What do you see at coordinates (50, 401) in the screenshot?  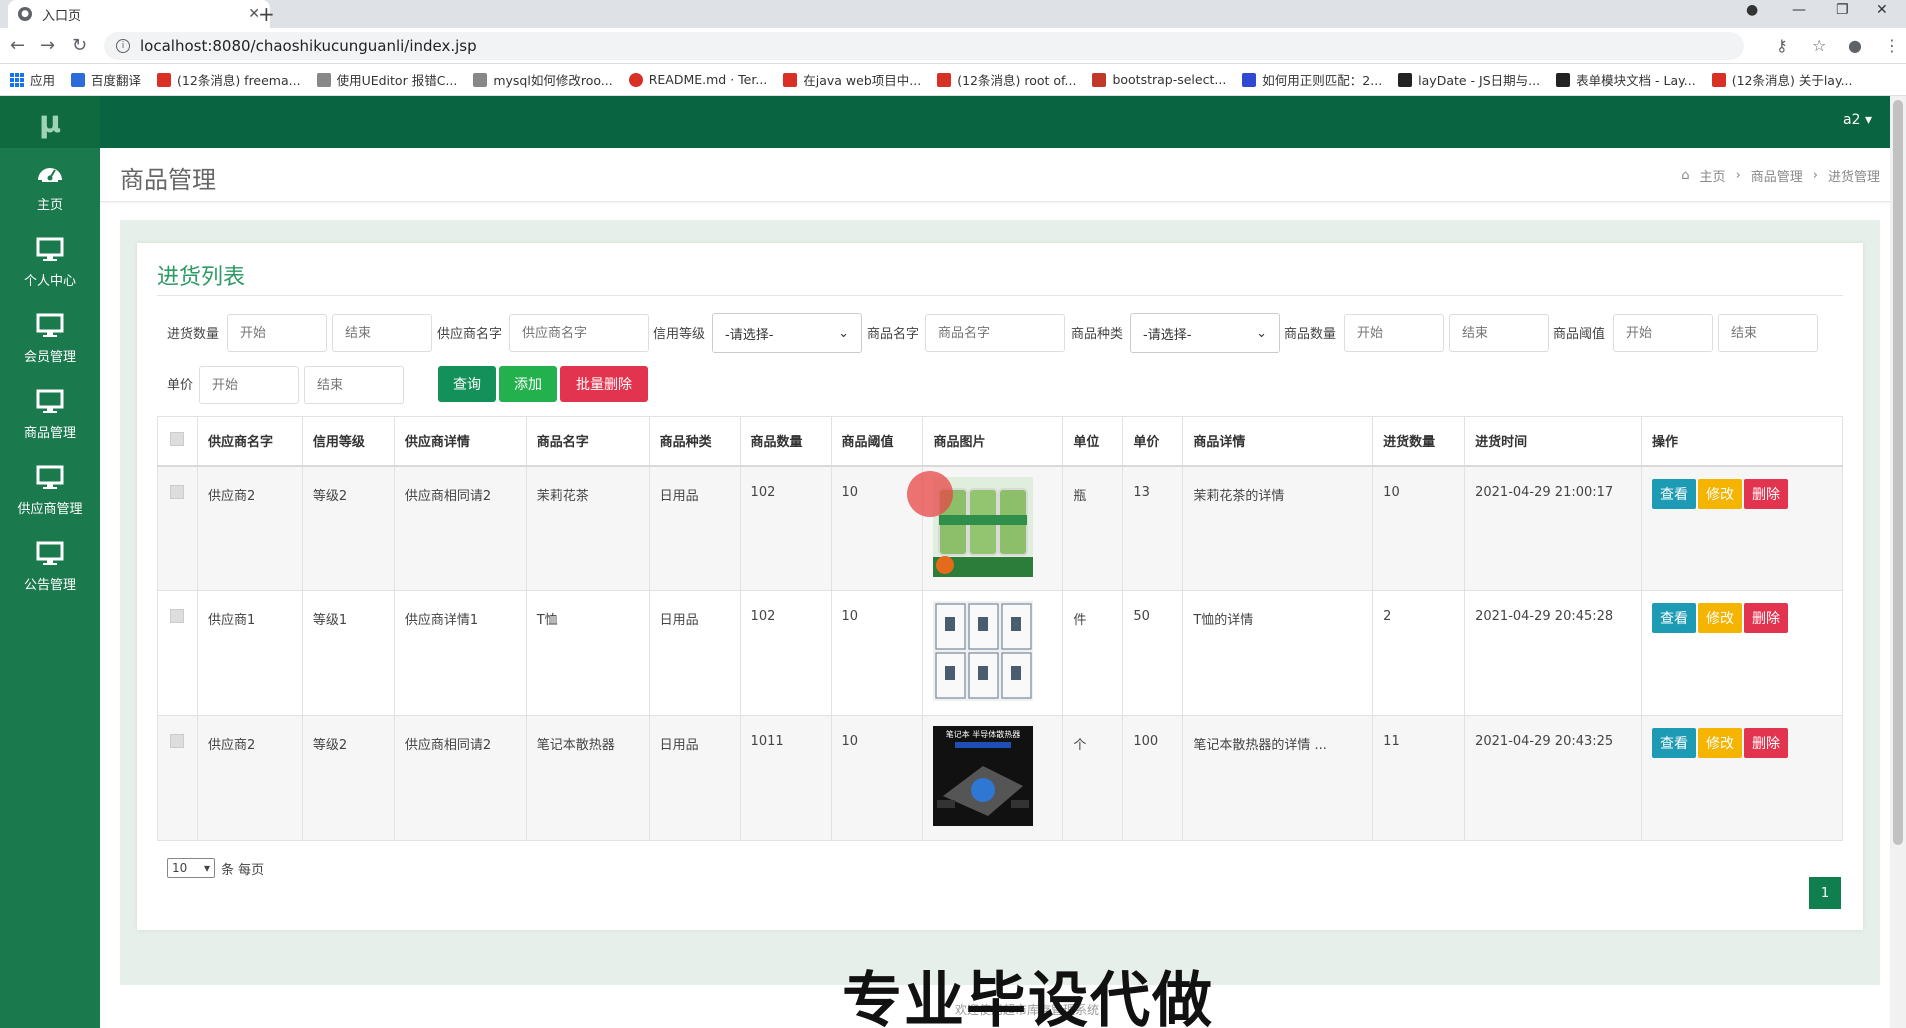 I see `monitor-icon` at bounding box center [50, 401].